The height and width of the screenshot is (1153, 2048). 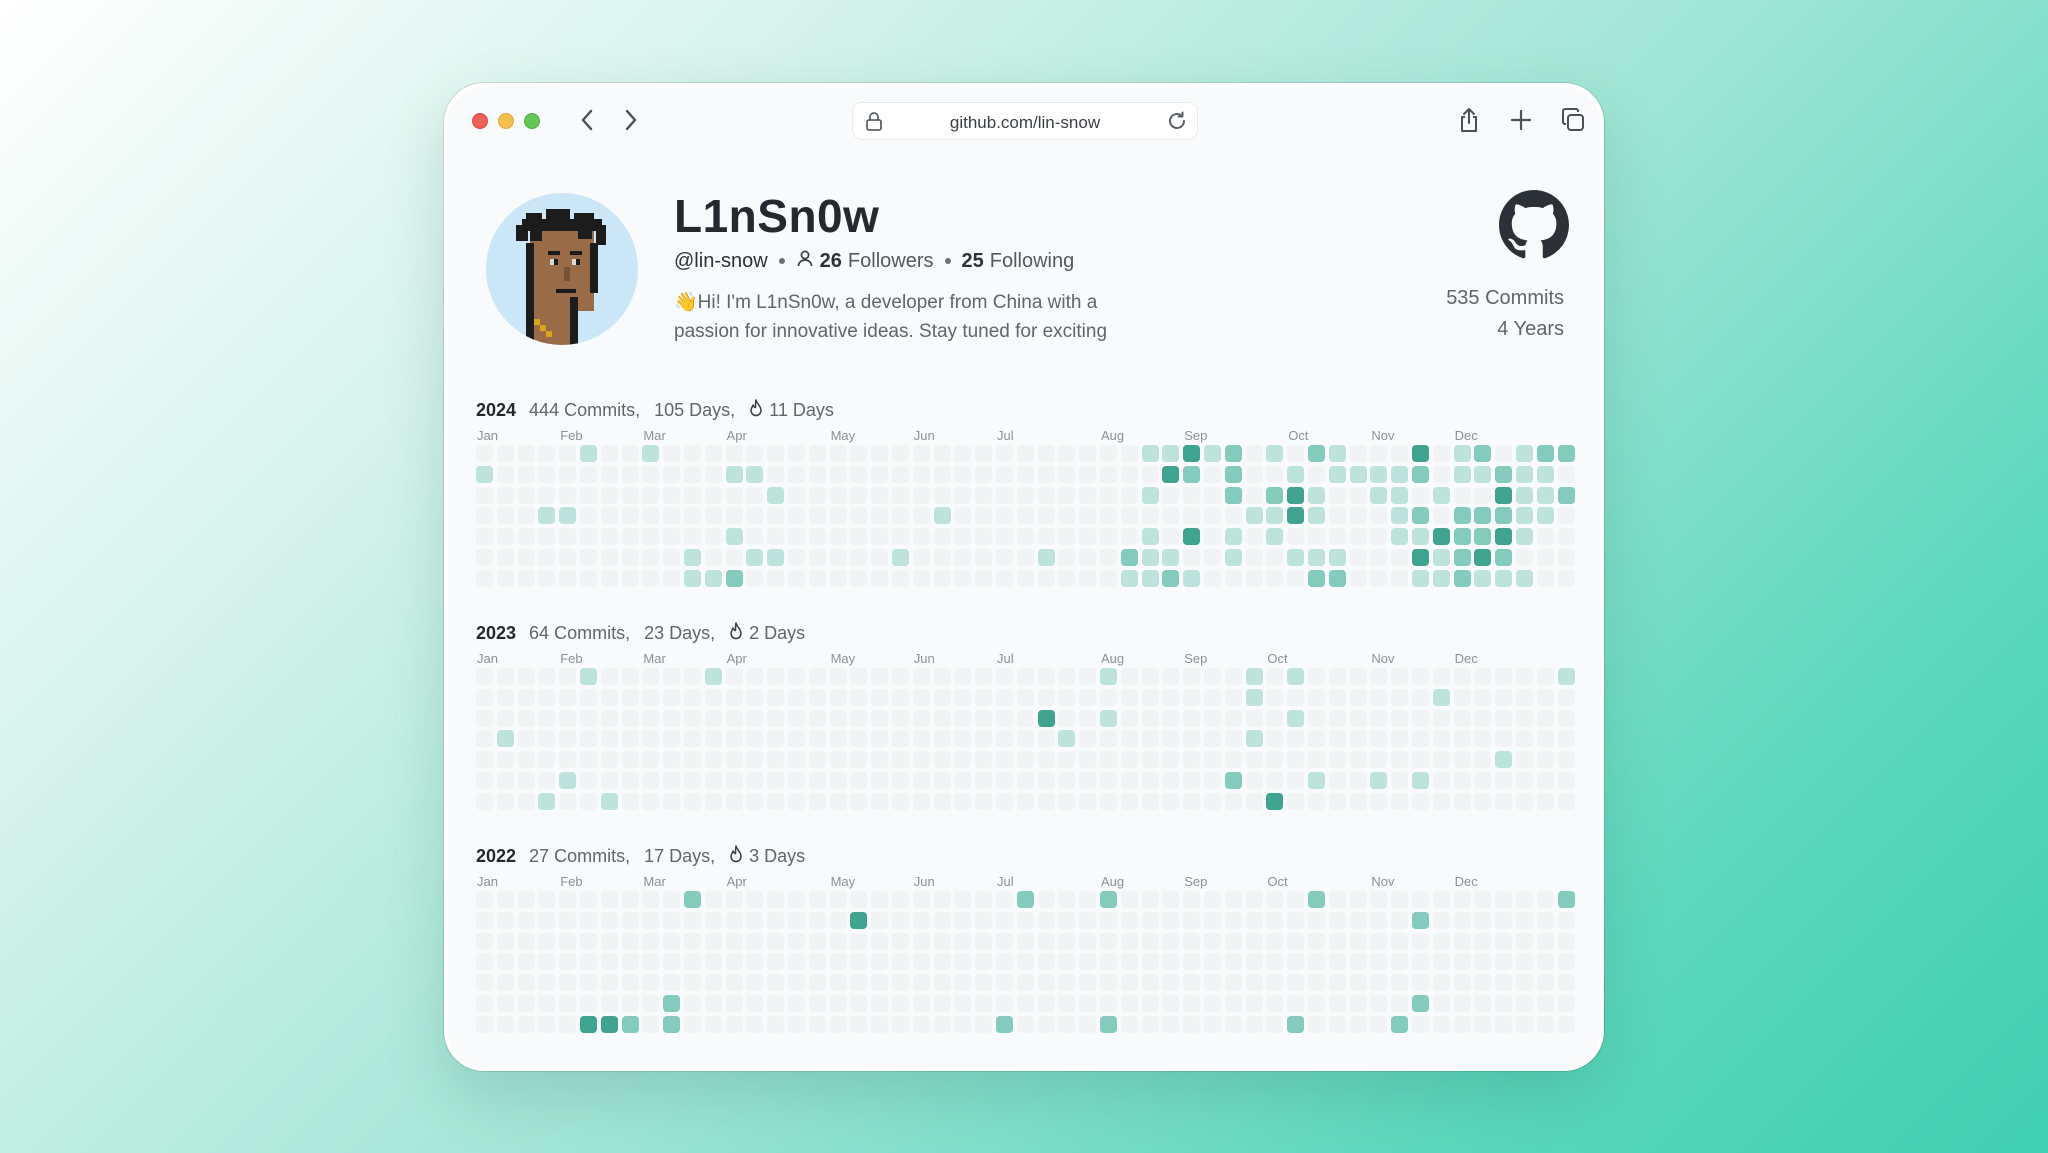 I want to click on chevron-left-icon, so click(x=587, y=120).